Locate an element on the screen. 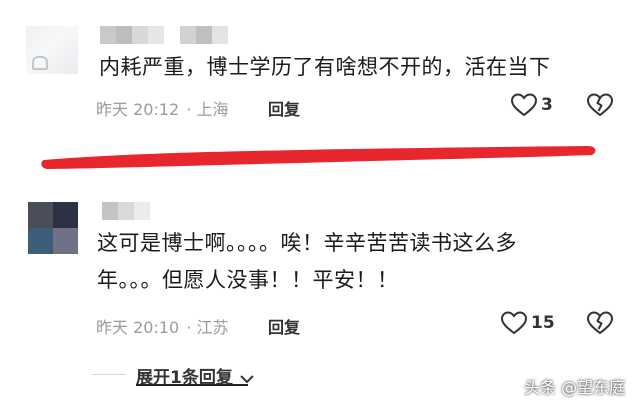 The height and width of the screenshot is (405, 640). comment-time: 昨天 20:10 is located at coordinates (138, 327).